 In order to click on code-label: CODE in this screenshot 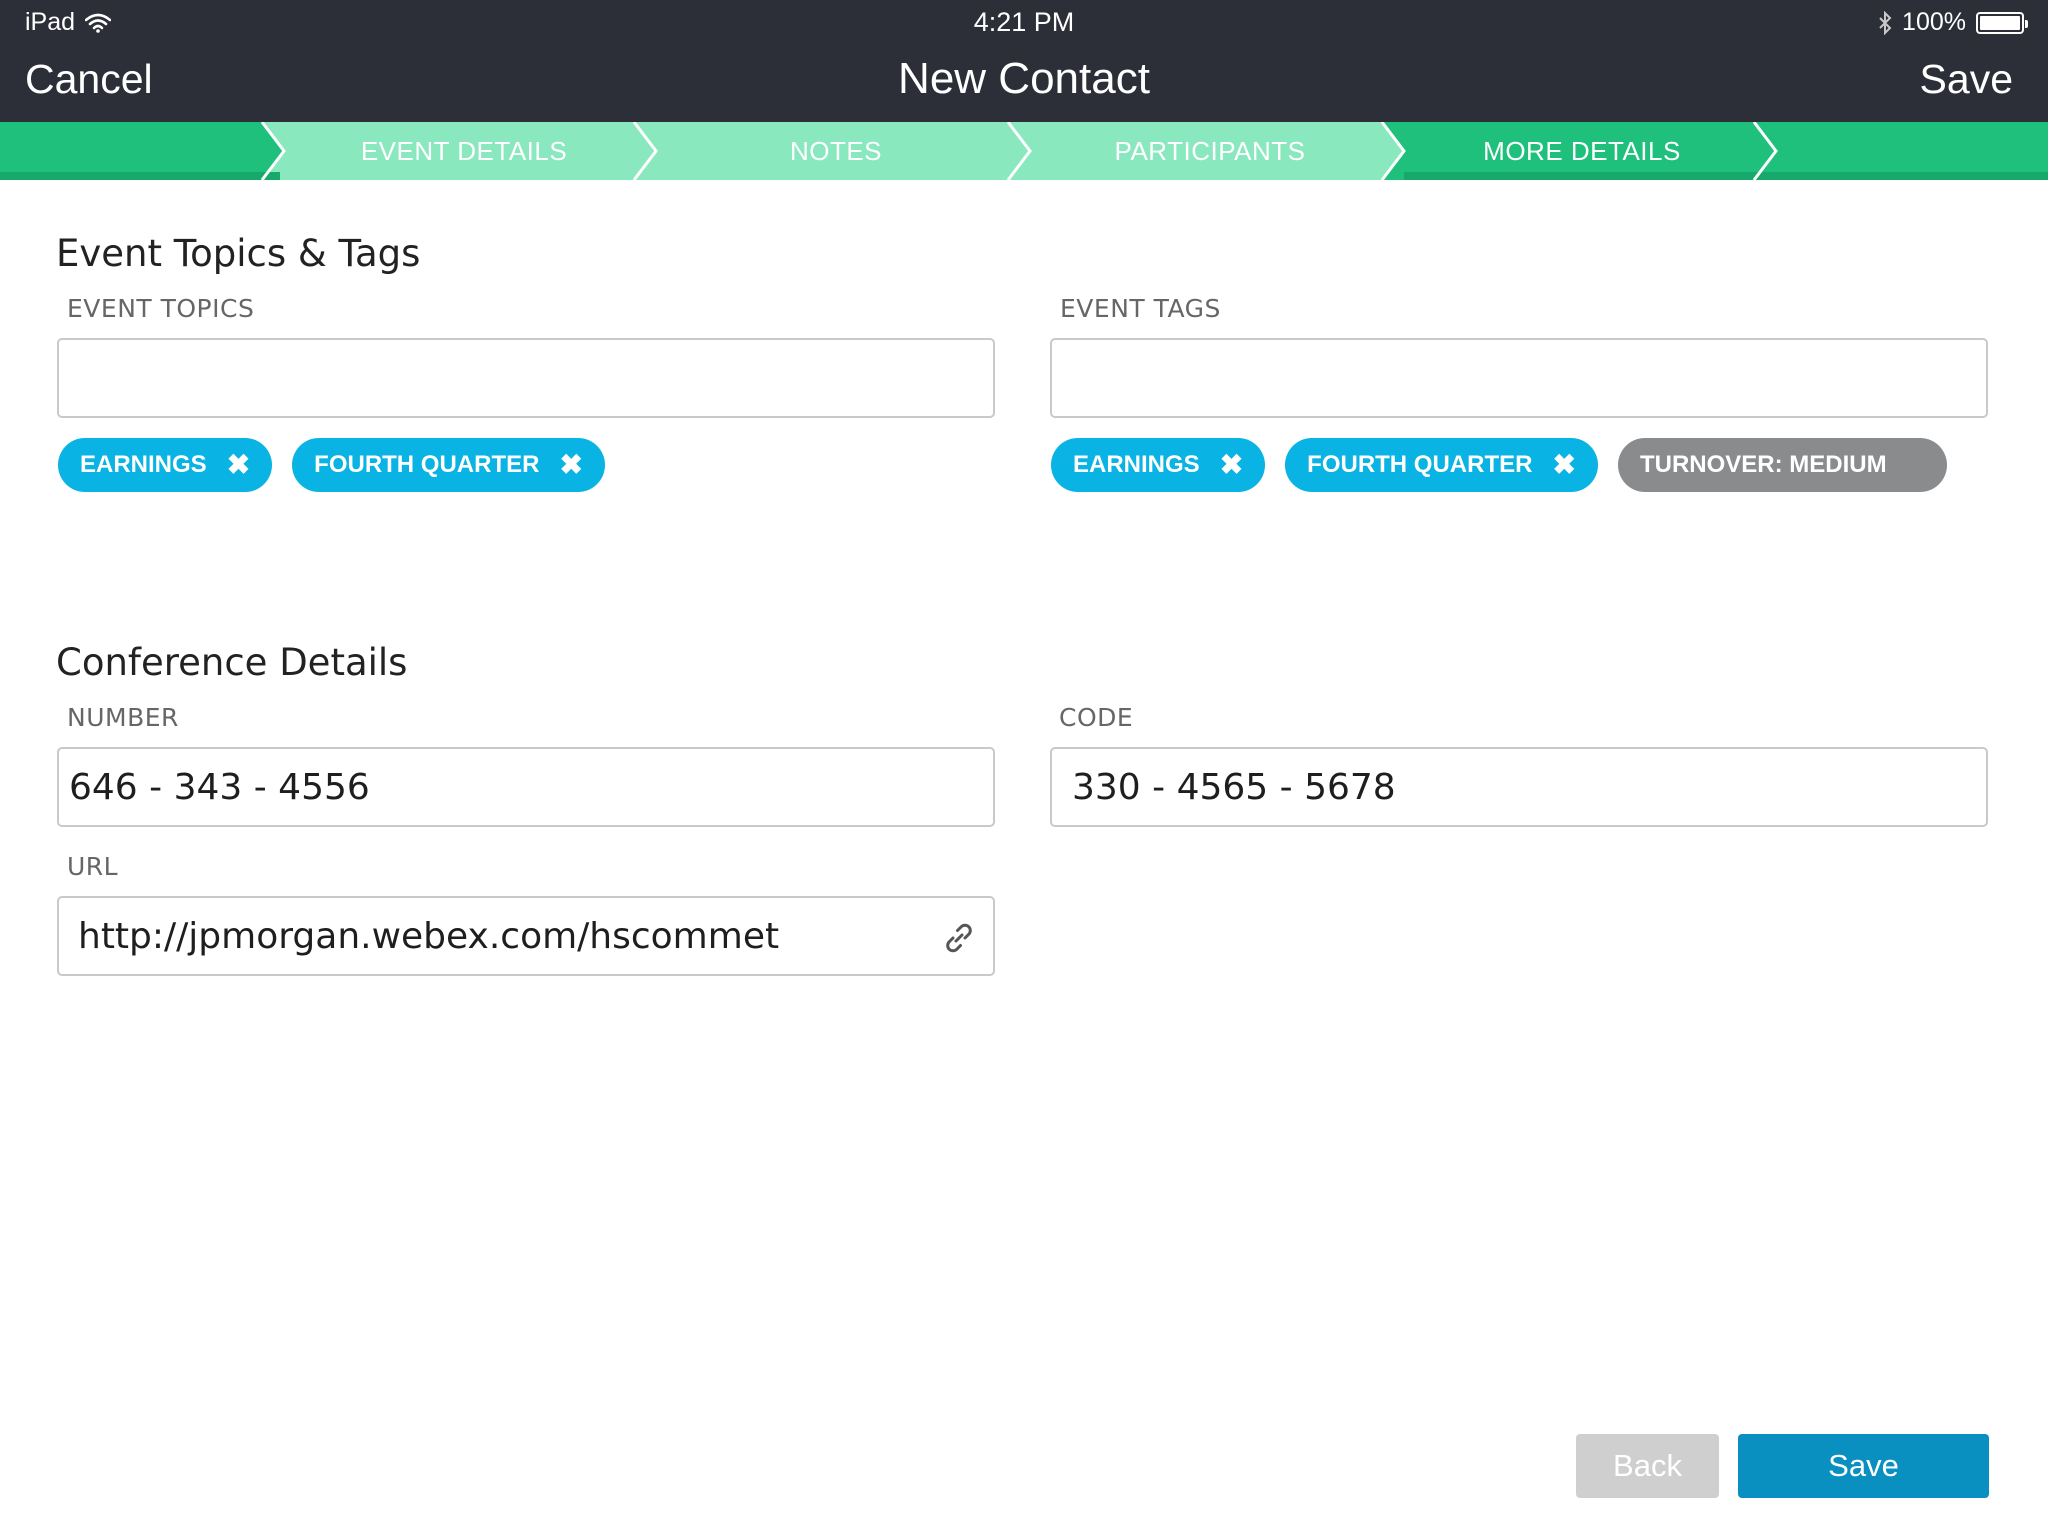, I will do `click(1096, 717)`.